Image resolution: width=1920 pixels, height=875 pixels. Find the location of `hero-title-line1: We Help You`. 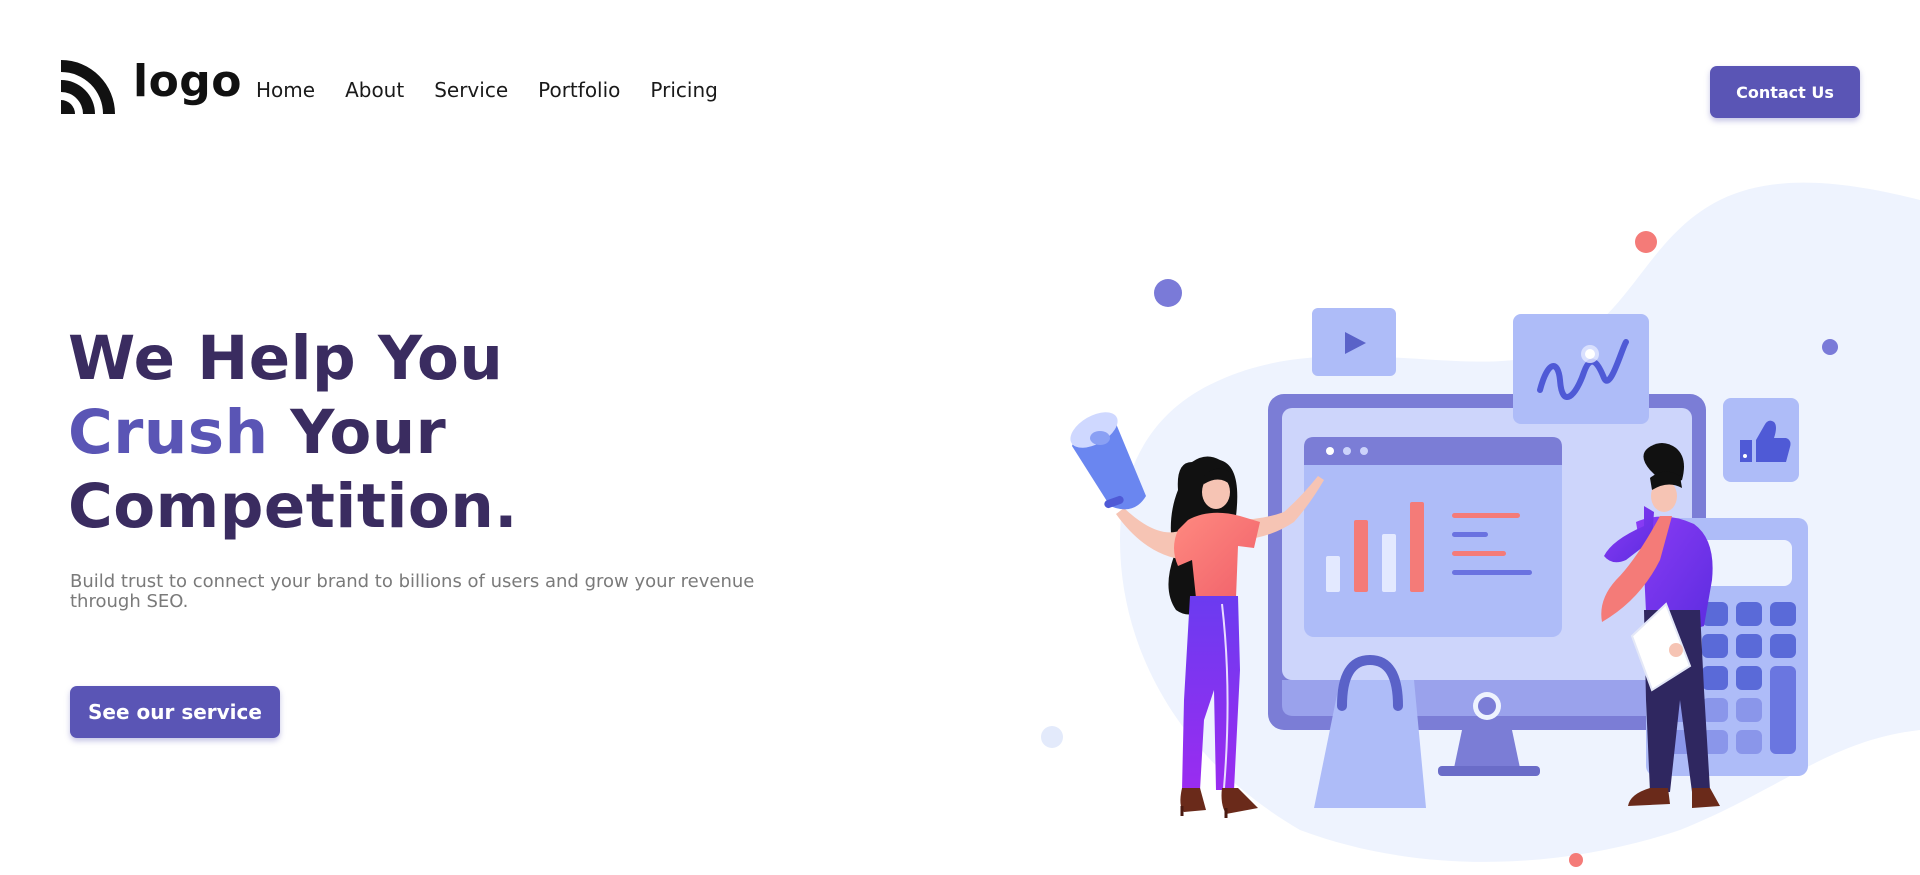

hero-title-line1: We Help You is located at coordinates (286, 358).